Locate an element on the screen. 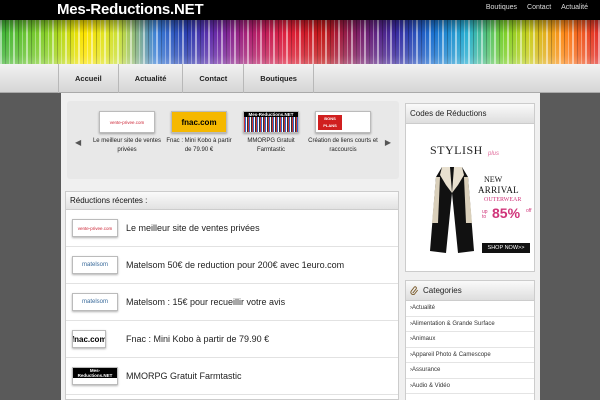  category-item: ›Appareil Photo & Camescope is located at coordinates (470, 355).